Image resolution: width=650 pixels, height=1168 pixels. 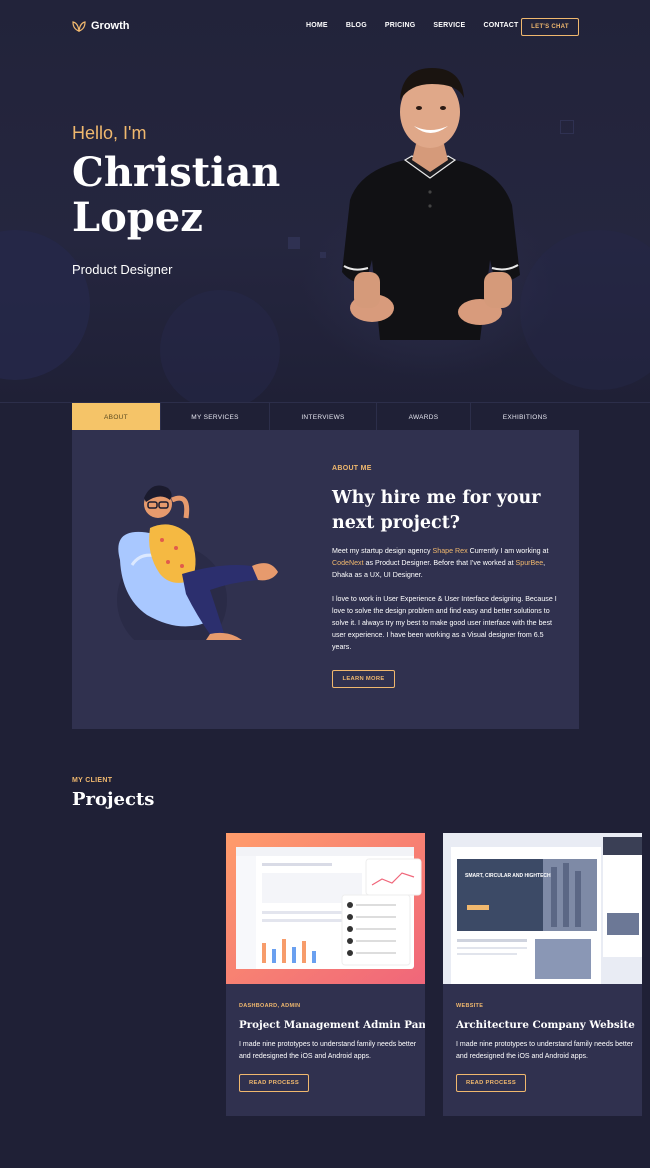 What do you see at coordinates (110, 26) in the screenshot?
I see `brand-name: Growth` at bounding box center [110, 26].